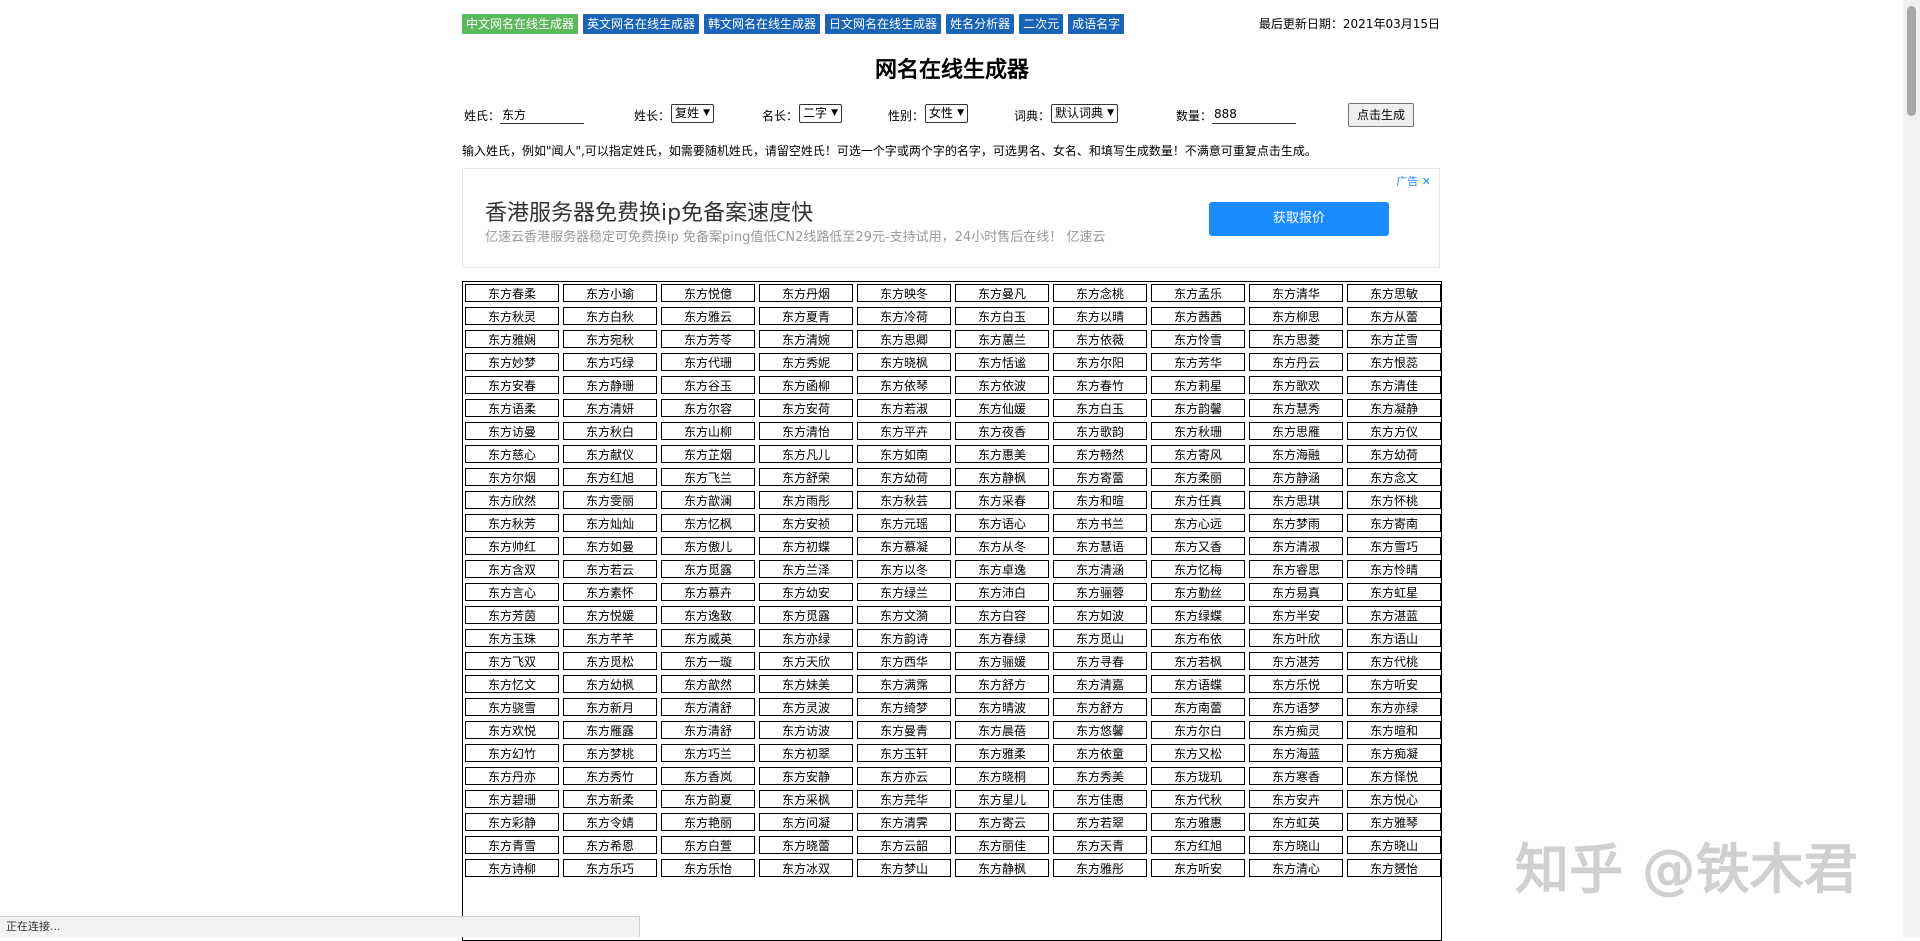 This screenshot has width=1920, height=941. Describe the element at coordinates (610, 661) in the screenshot. I see `name-cell: 东方觅松` at that location.